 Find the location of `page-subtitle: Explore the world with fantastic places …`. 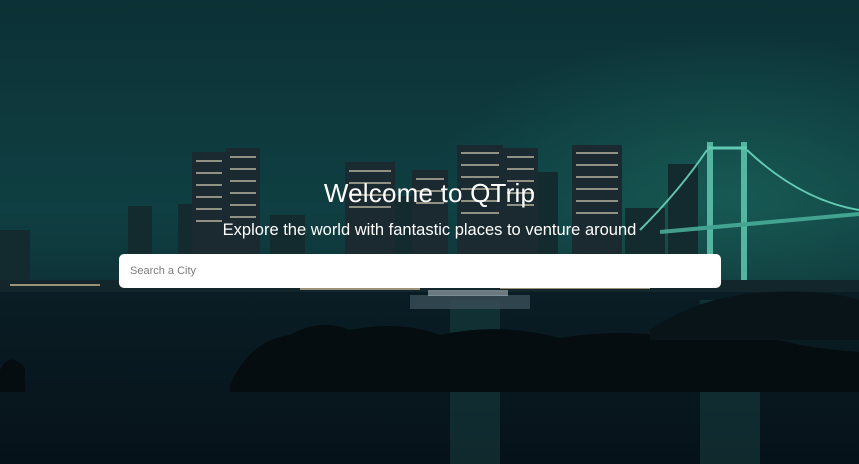

page-subtitle: Explore the world with fantastic places … is located at coordinates (429, 230).